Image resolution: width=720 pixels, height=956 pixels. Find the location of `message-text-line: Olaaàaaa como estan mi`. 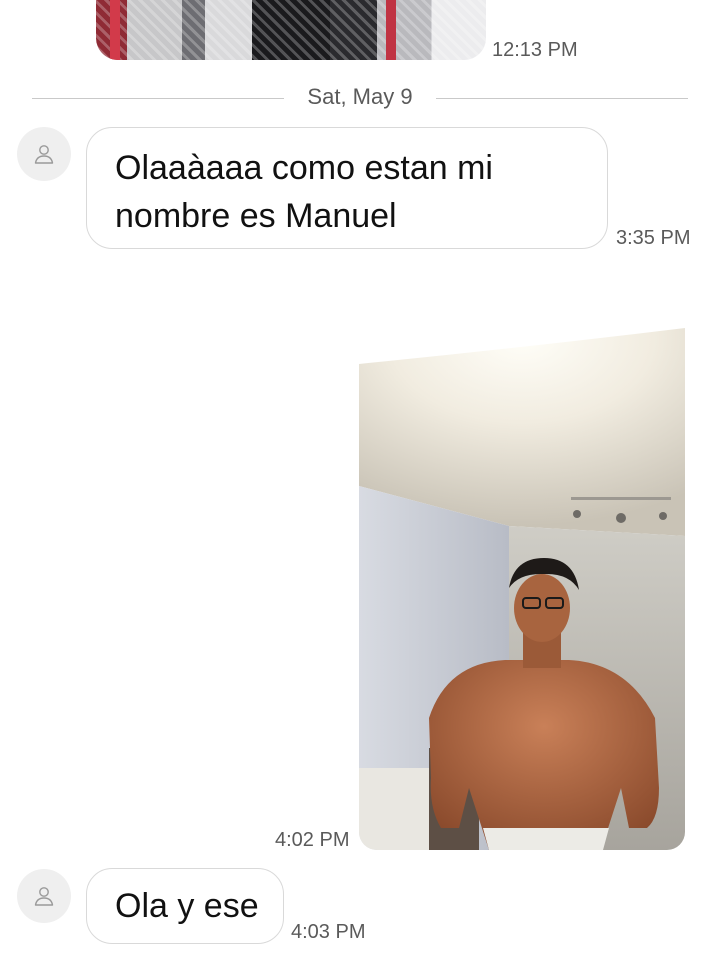

message-text-line: Olaaàaaa como estan mi is located at coordinates (304, 168).